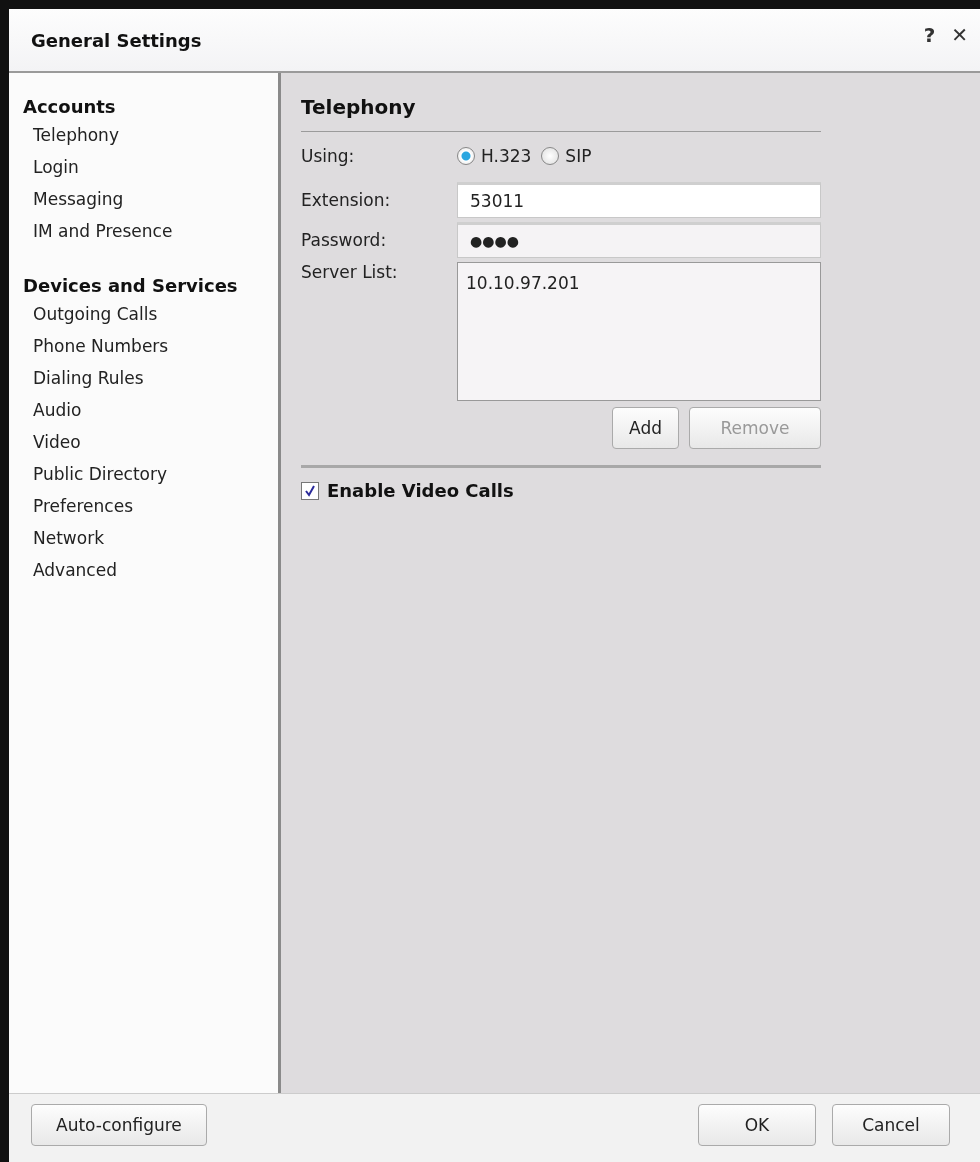 The width and height of the screenshot is (980, 1162). I want to click on password-field: ●●●●, so click(639, 240).